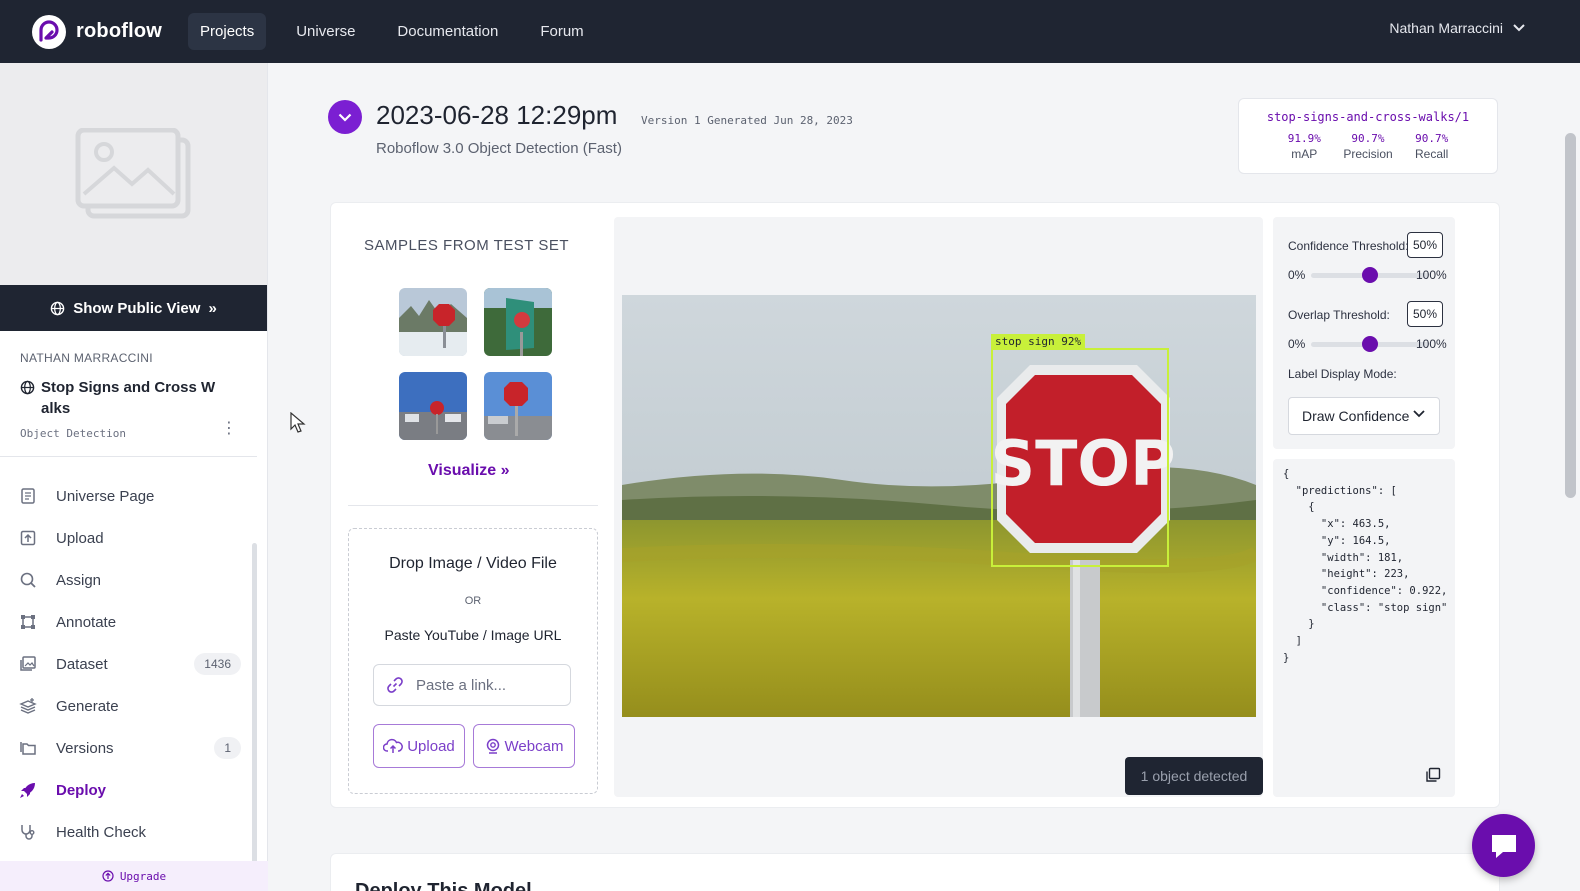 This screenshot has width=1580, height=891. Describe the element at coordinates (86, 622) in the screenshot. I see `sidebar-item-label: Annotate` at that location.